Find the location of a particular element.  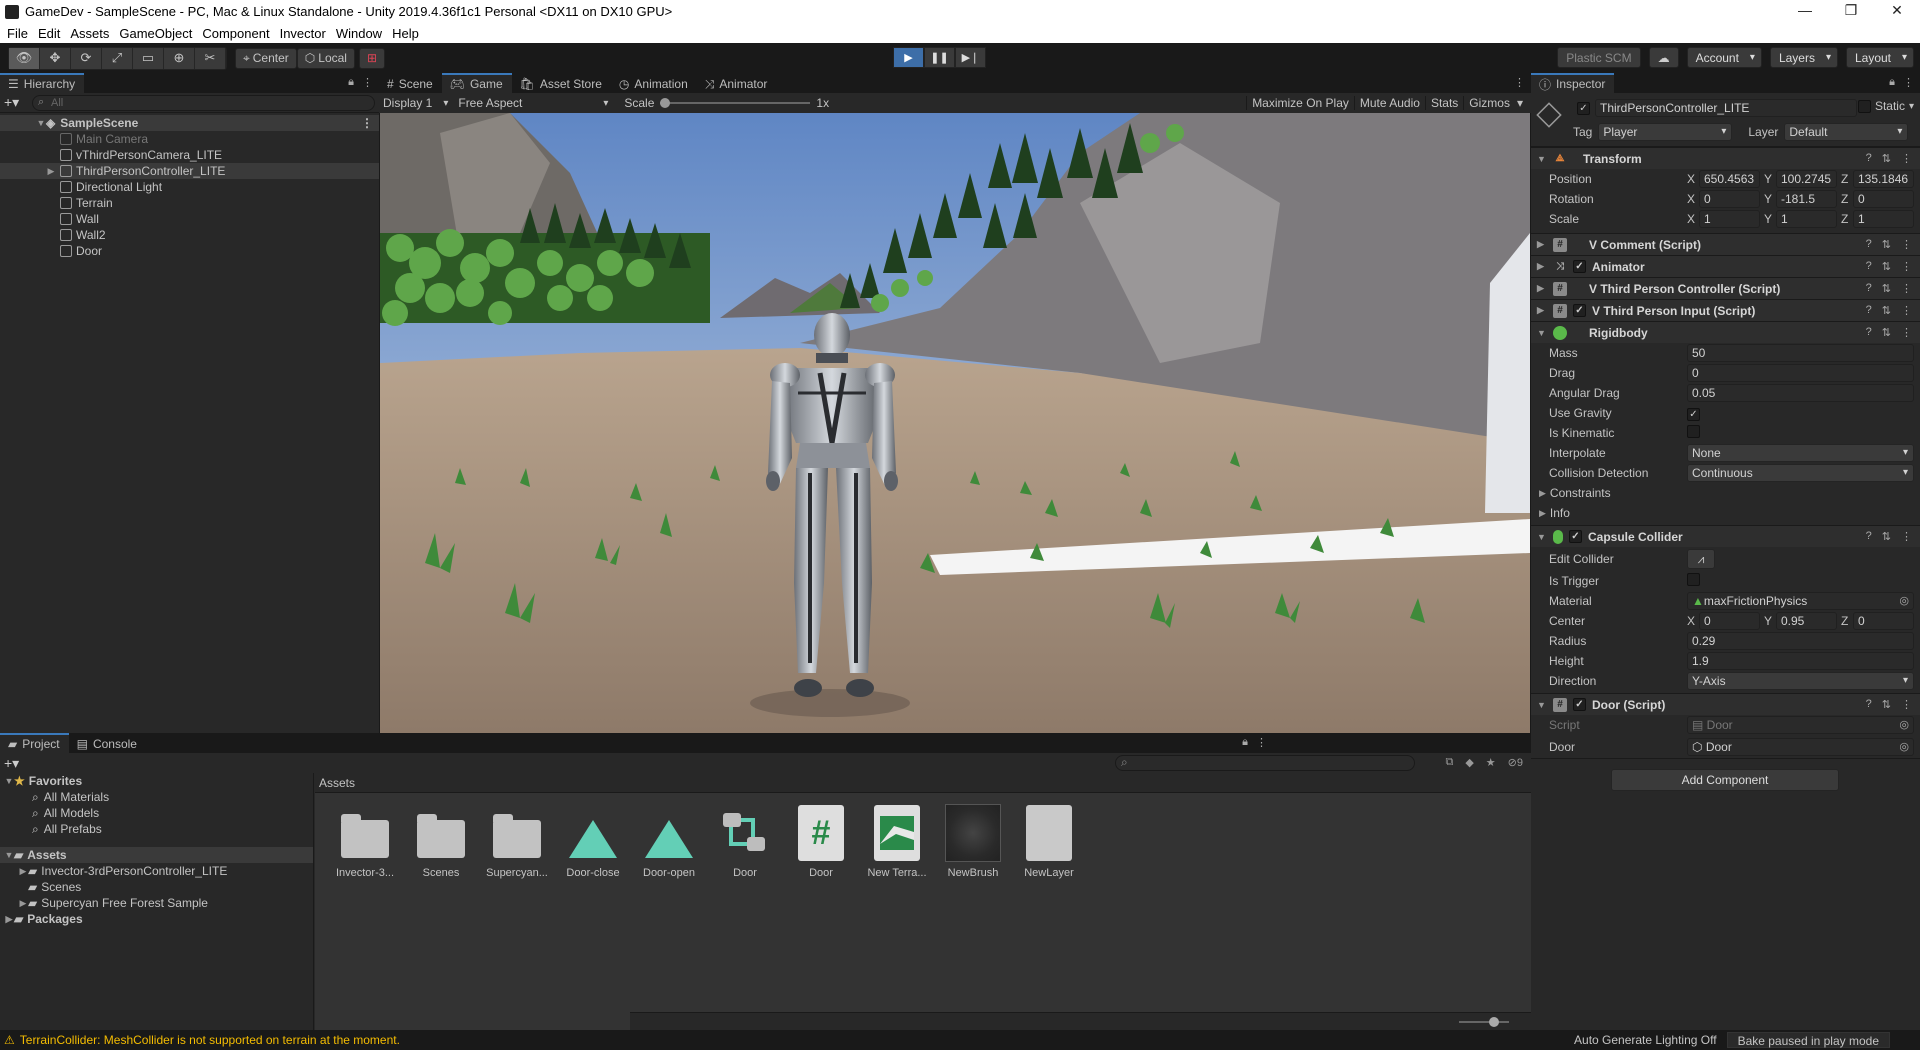

gizmos-dropdown-icon: ▾ is located at coordinates (1520, 103).